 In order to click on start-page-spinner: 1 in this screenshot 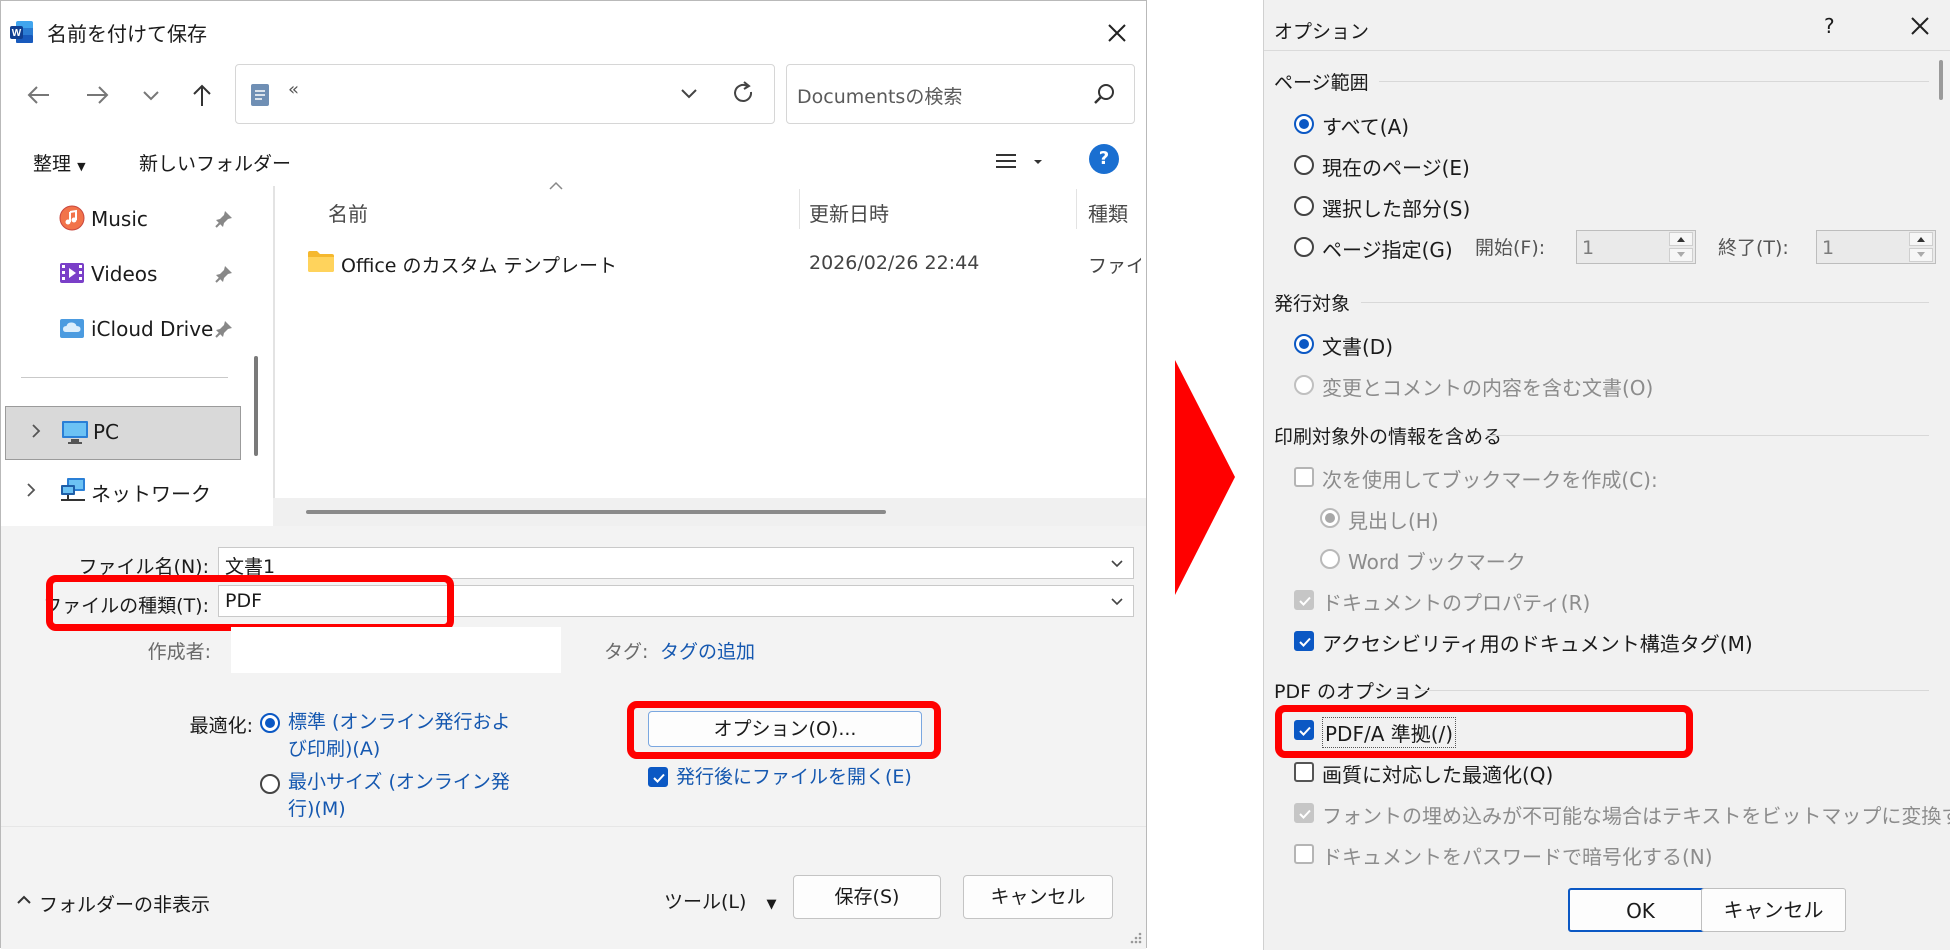, I will do `click(1636, 247)`.